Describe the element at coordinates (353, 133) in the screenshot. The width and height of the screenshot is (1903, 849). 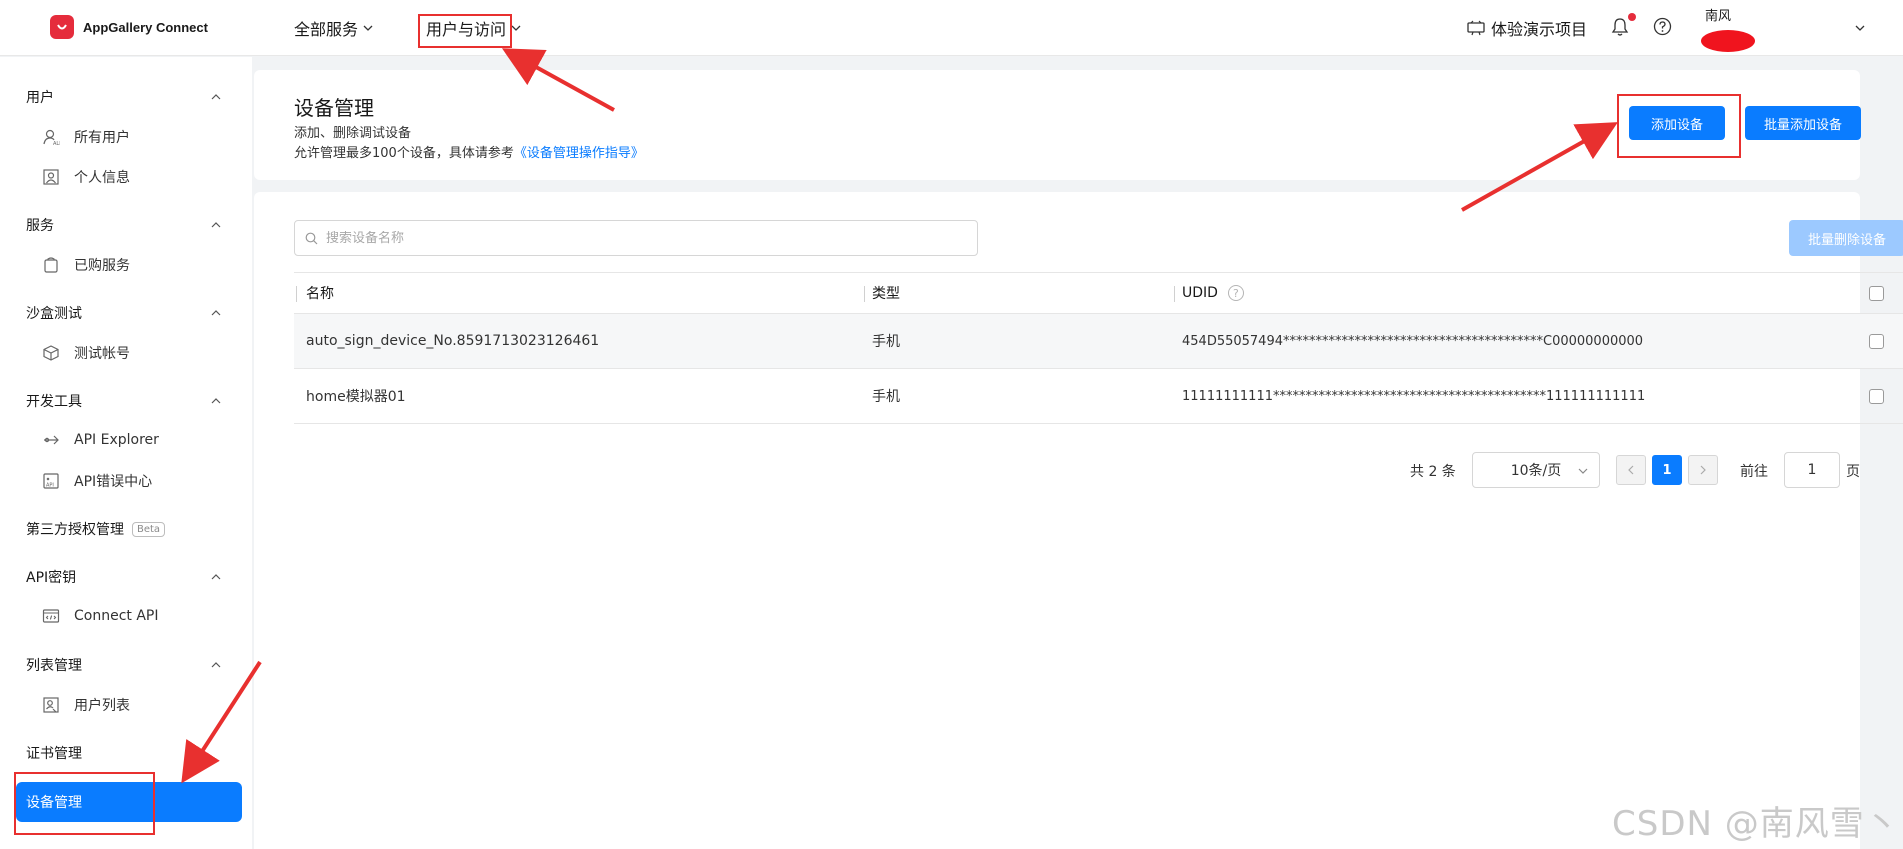
I see `page-description: 添加、删除调试设备` at that location.